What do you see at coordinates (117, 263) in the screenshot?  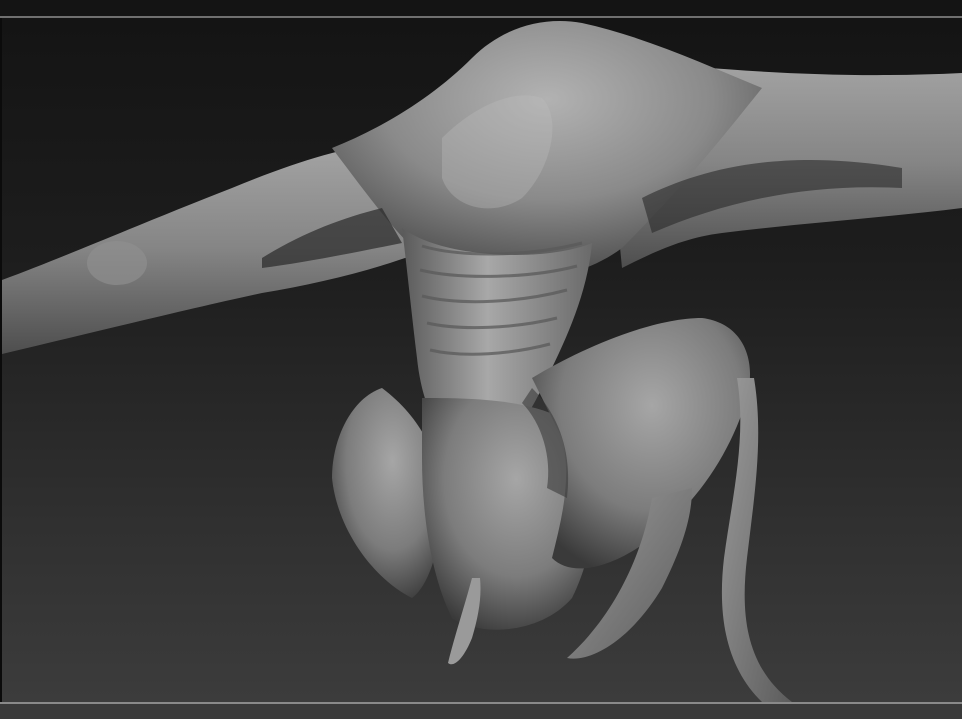 I see `left-elbow-bulge` at bounding box center [117, 263].